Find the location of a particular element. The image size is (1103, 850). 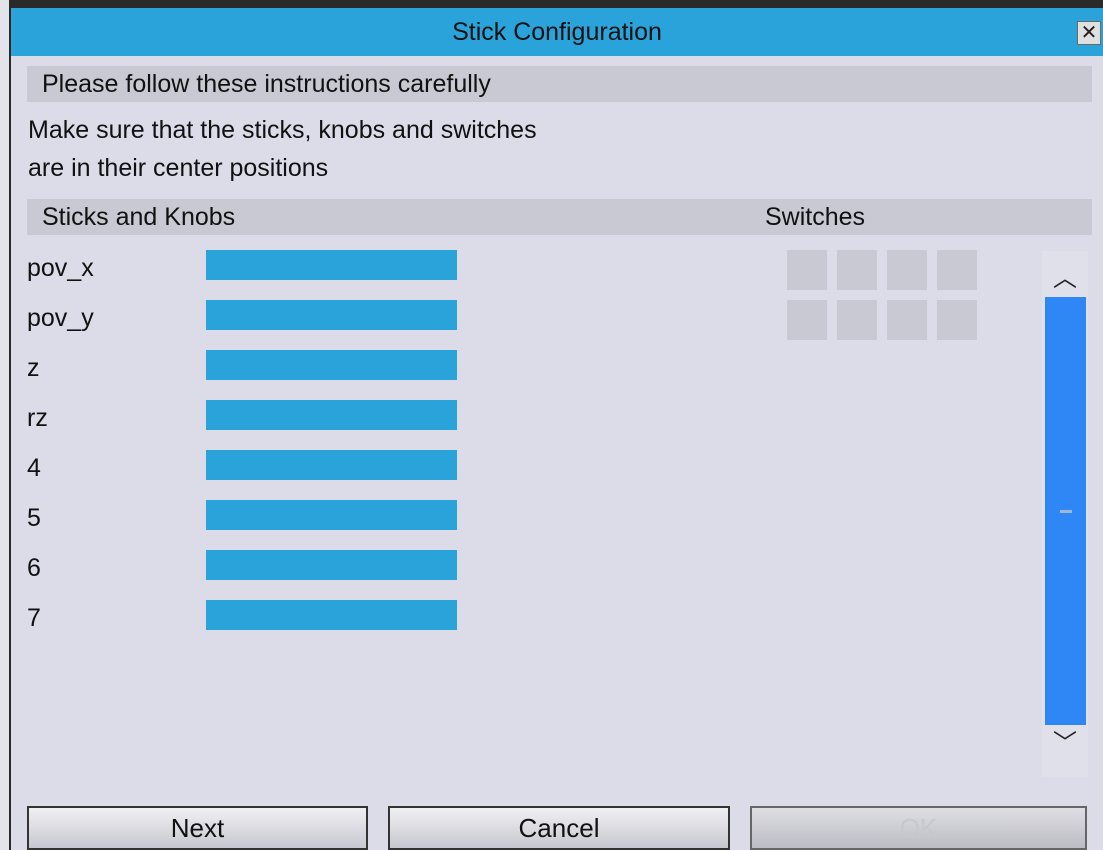

top-edge is located at coordinates (551, 4).